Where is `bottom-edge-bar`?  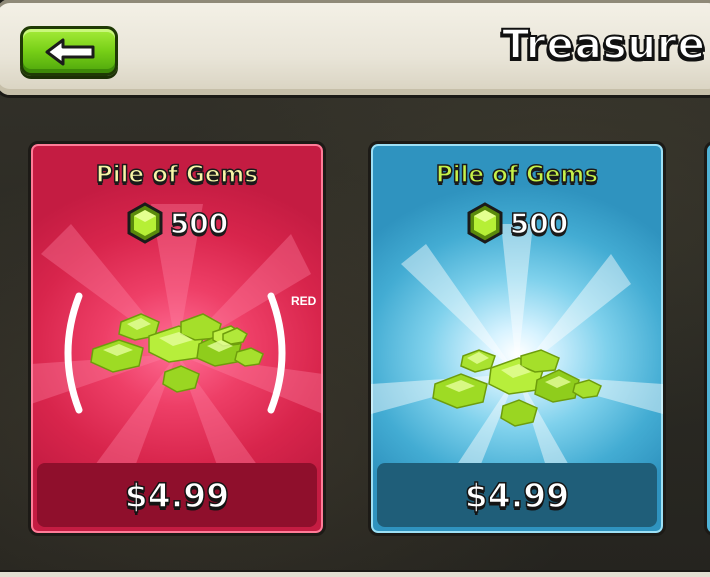
bottom-edge-bar is located at coordinates (355, 573).